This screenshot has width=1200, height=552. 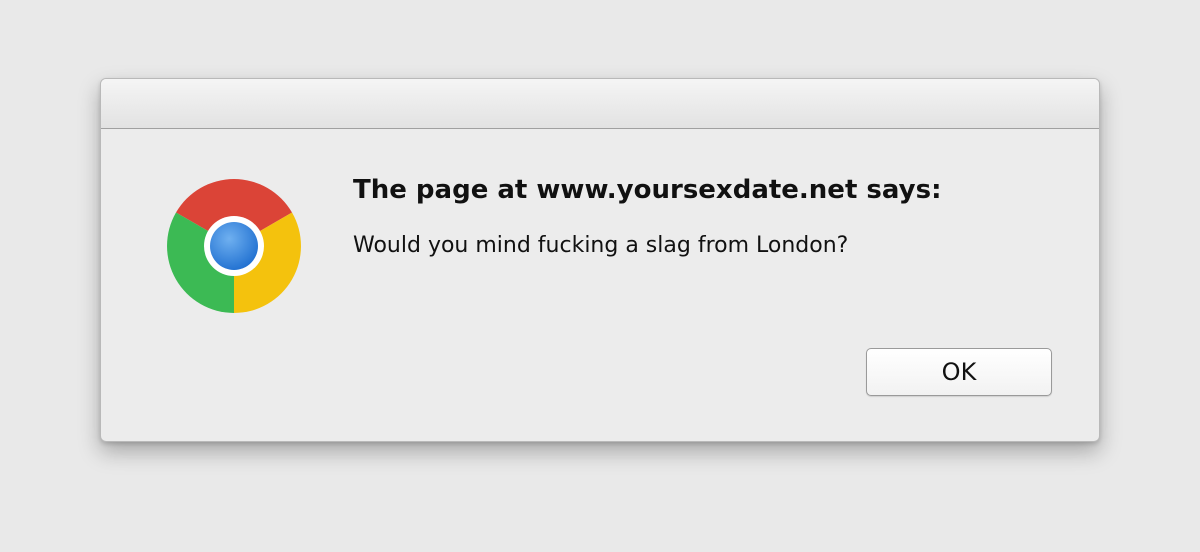 I want to click on ok-button: OK, so click(x=959, y=372).